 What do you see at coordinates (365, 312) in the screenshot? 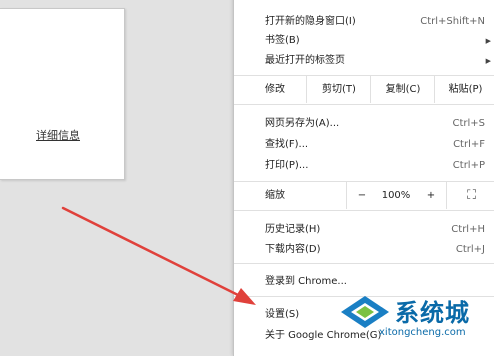
I see `logo-mark-icon` at bounding box center [365, 312].